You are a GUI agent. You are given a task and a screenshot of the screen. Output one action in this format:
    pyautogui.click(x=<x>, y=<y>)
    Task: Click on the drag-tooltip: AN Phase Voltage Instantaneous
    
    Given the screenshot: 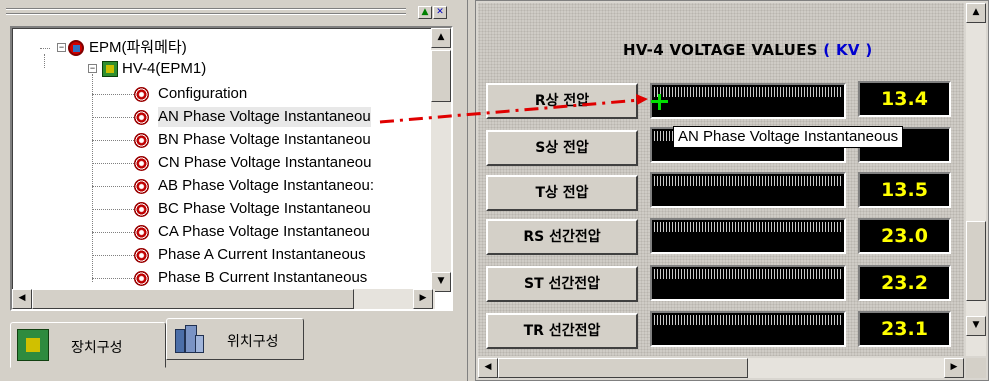 What is the action you would take?
    pyautogui.click(x=788, y=137)
    